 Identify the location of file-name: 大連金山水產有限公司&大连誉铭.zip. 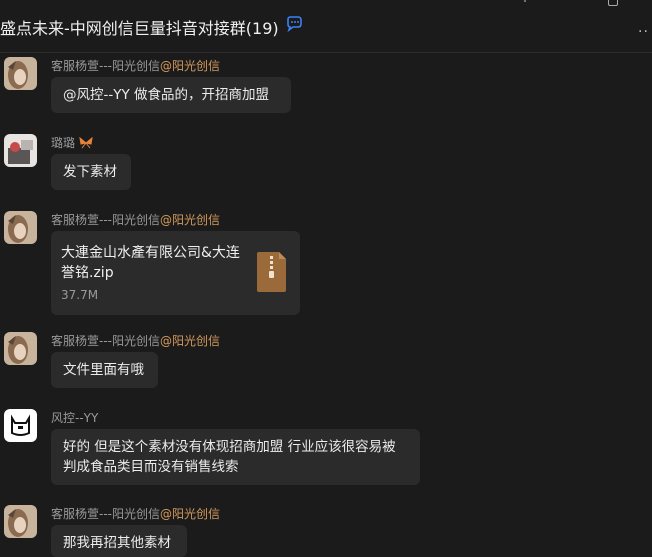
(150, 263).